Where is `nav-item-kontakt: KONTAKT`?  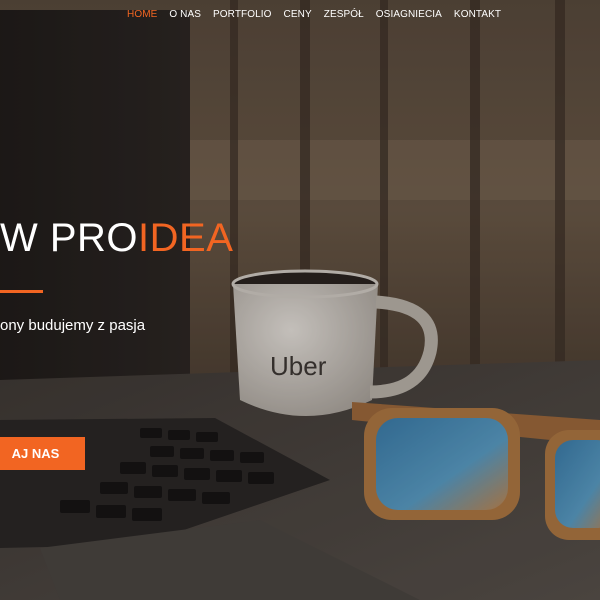
nav-item-kontakt: KONTAKT is located at coordinates (477, 14).